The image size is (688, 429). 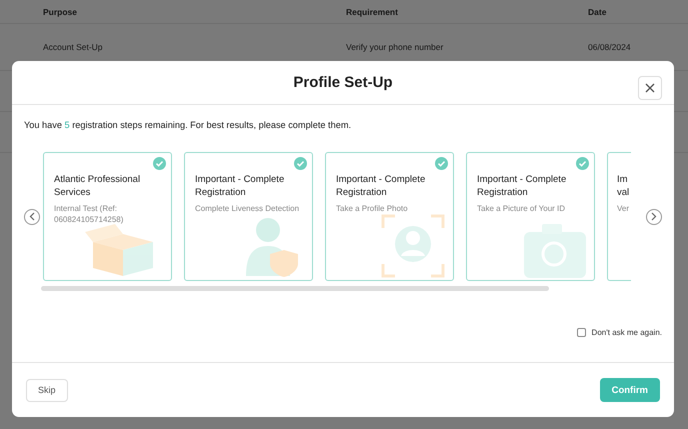 What do you see at coordinates (623, 186) in the screenshot?
I see `card-title: Im val` at bounding box center [623, 186].